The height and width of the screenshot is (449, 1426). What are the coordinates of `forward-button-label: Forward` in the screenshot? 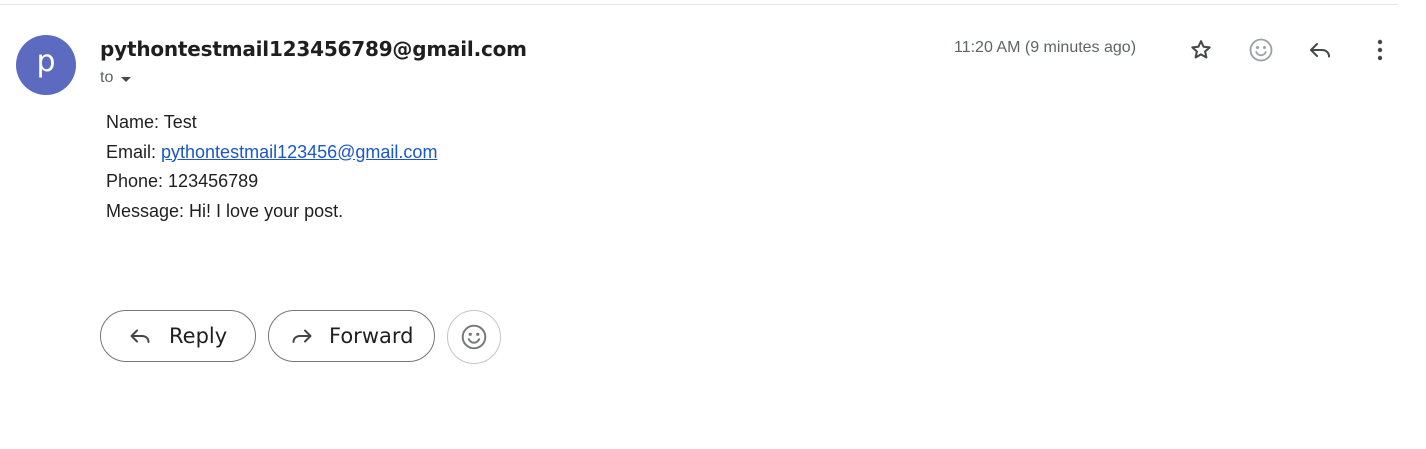 It's located at (371, 336).